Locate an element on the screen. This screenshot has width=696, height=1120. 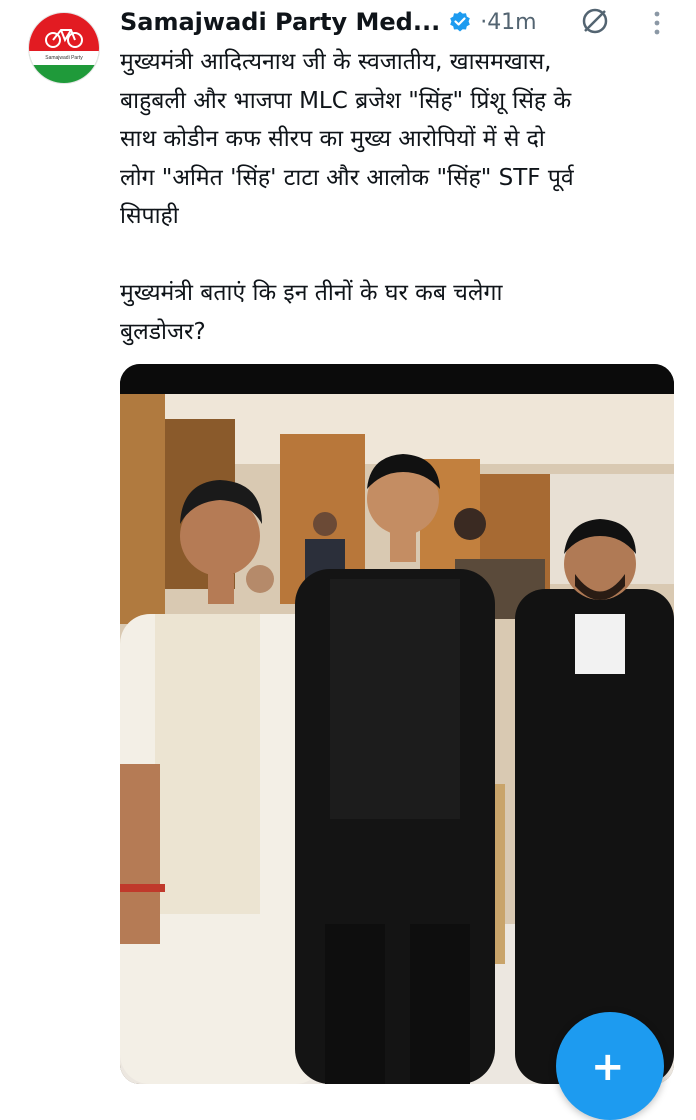
more-vertical-icon is located at coordinates (657, 23).